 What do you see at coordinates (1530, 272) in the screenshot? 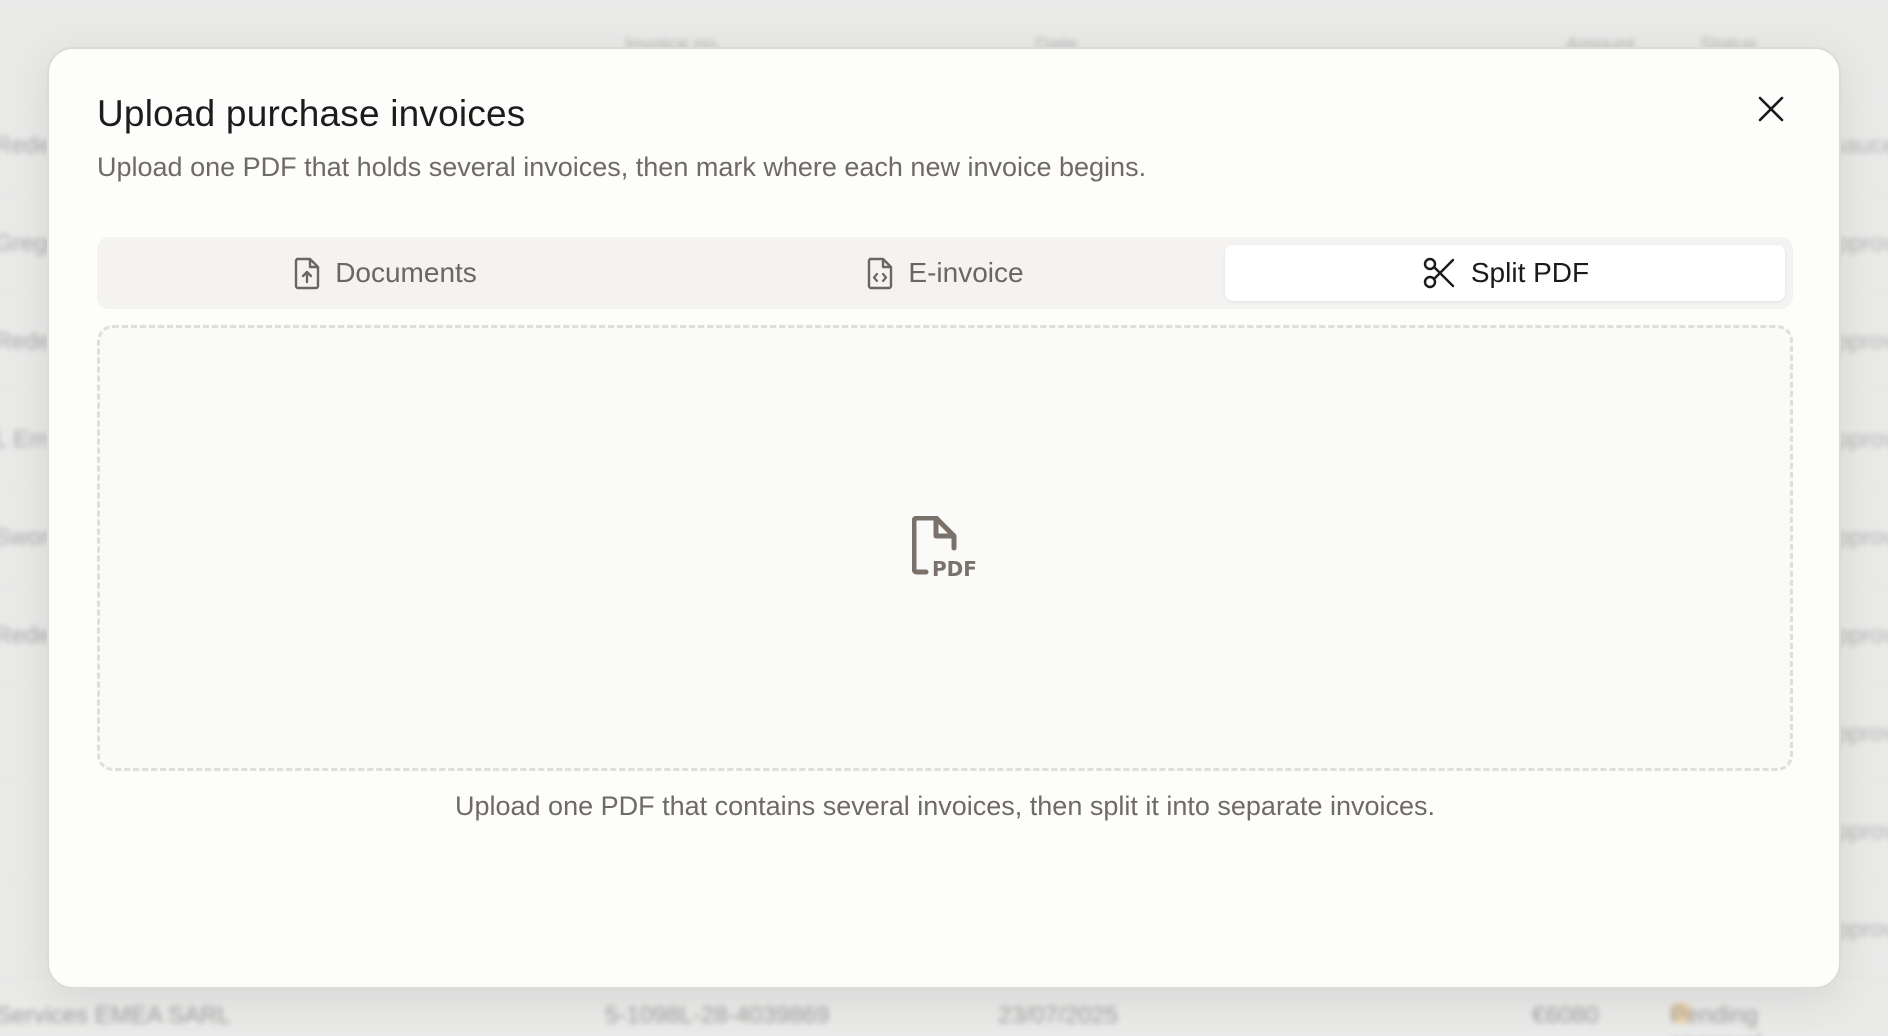
I see `tab-split-pdf-label: Split PDF` at bounding box center [1530, 272].